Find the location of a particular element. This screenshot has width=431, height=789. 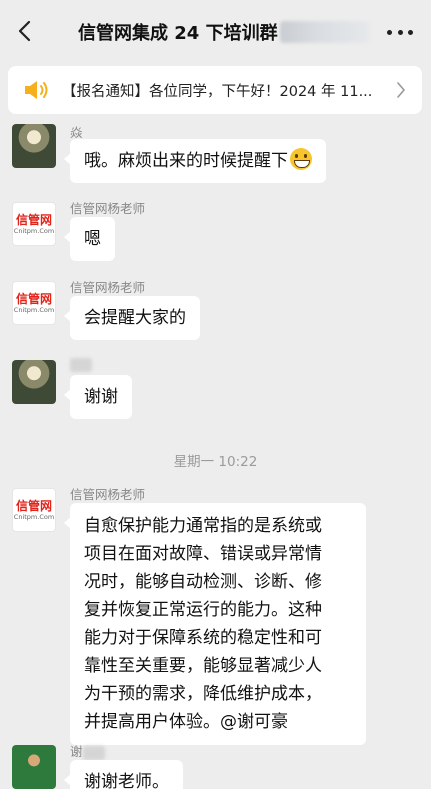

chat-header: 信管网集成 24 下培训群 is located at coordinates (215, 31).